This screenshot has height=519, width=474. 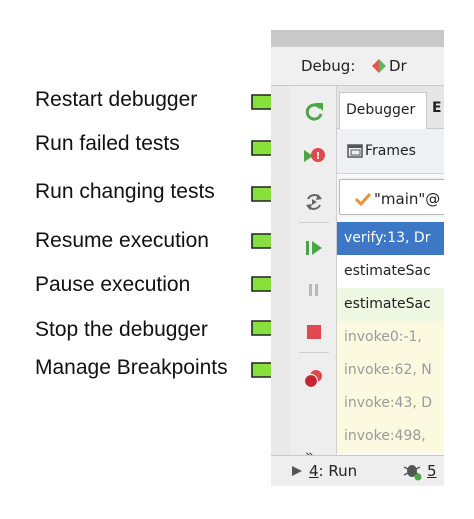 I want to click on run-config-tab: Dr, so click(x=398, y=66).